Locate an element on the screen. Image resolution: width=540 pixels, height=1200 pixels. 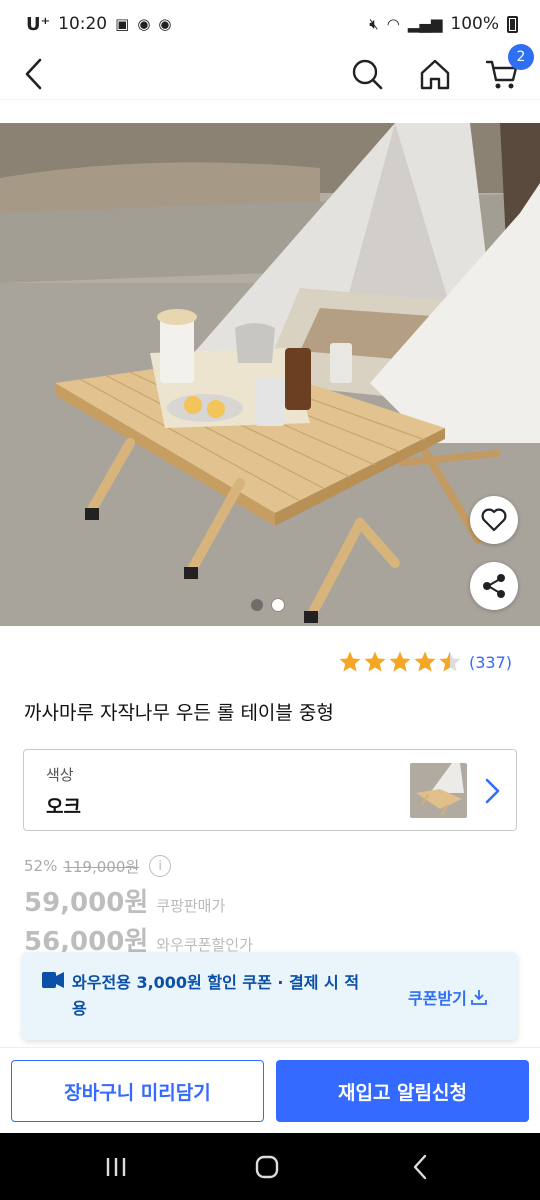
back-button is located at coordinates (34, 74).